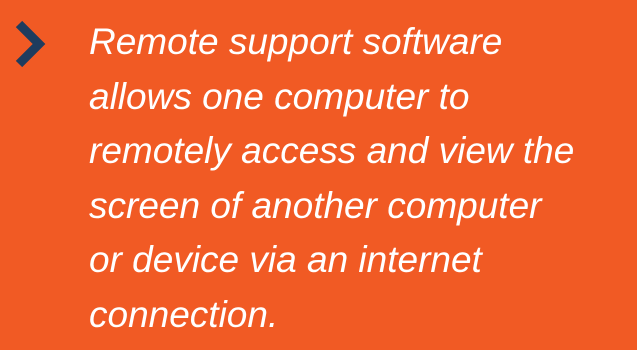 The width and height of the screenshot is (637, 350). Describe the element at coordinates (296, 41) in the screenshot. I see `callout-text-line: Remote support software` at that location.